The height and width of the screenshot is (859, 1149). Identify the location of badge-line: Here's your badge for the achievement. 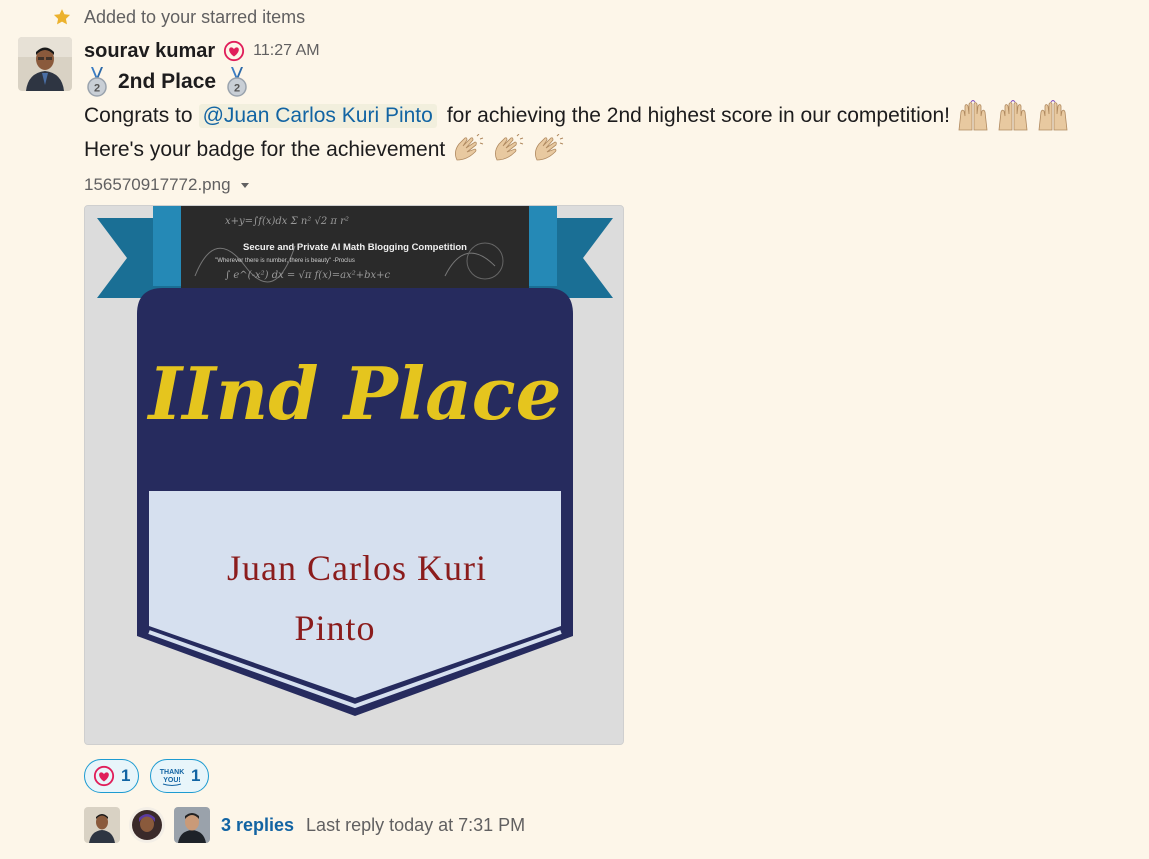
(324, 150).